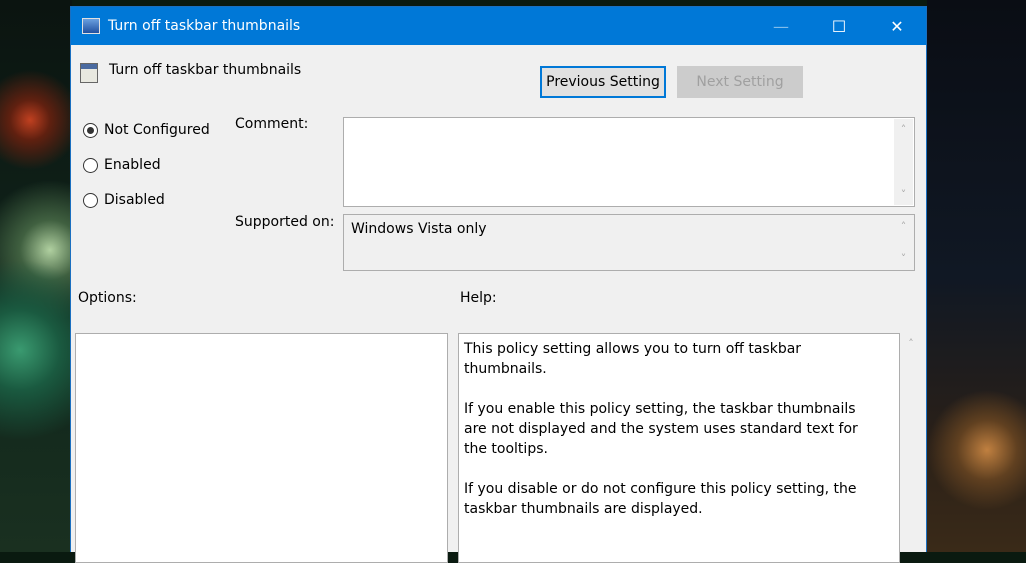 The height and width of the screenshot is (563, 1026). I want to click on comment-label: Comment:, so click(272, 124).